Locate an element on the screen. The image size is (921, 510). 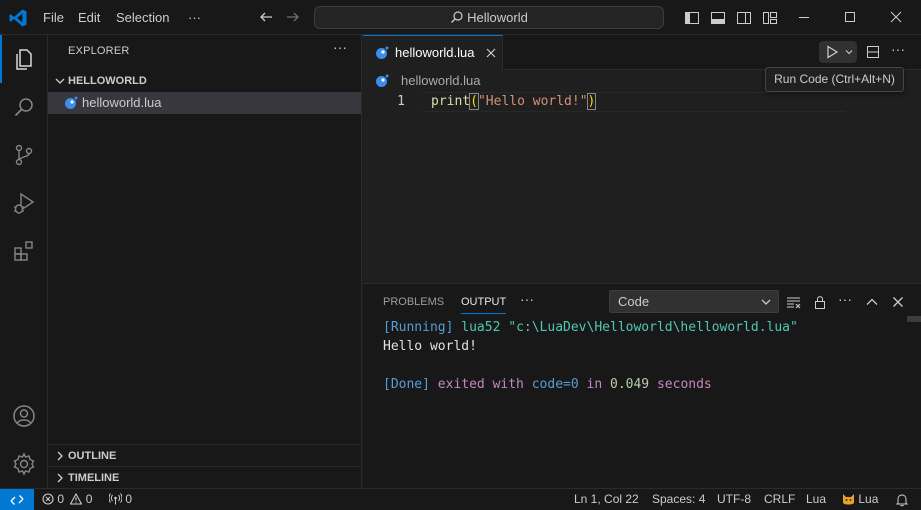
menu-selection: Selection is located at coordinates (142, 17).